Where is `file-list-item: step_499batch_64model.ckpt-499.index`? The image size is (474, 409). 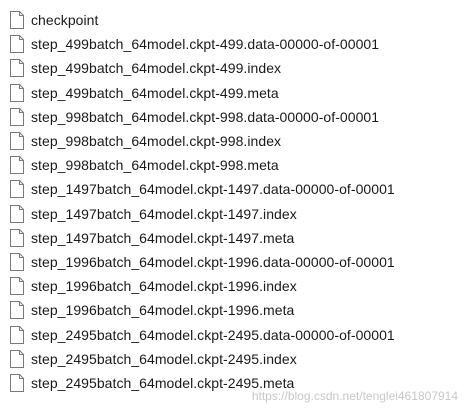
file-list-item: step_499batch_64model.ckpt-499.index is located at coordinates (237, 68).